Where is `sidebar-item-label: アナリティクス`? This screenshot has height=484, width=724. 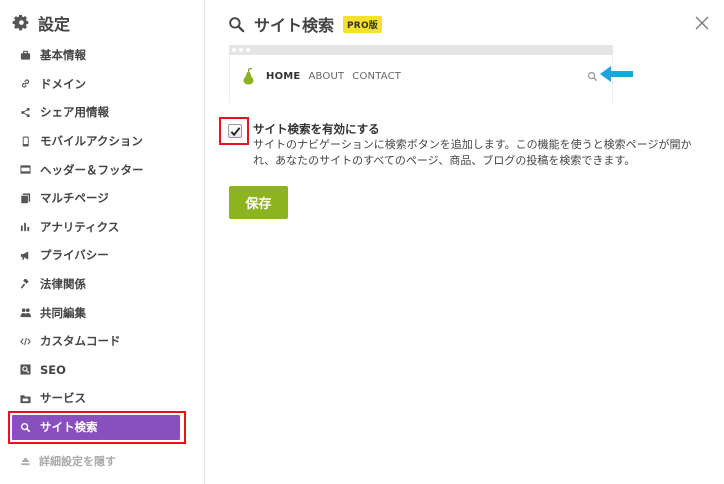 sidebar-item-label: アナリティクス is located at coordinates (80, 226).